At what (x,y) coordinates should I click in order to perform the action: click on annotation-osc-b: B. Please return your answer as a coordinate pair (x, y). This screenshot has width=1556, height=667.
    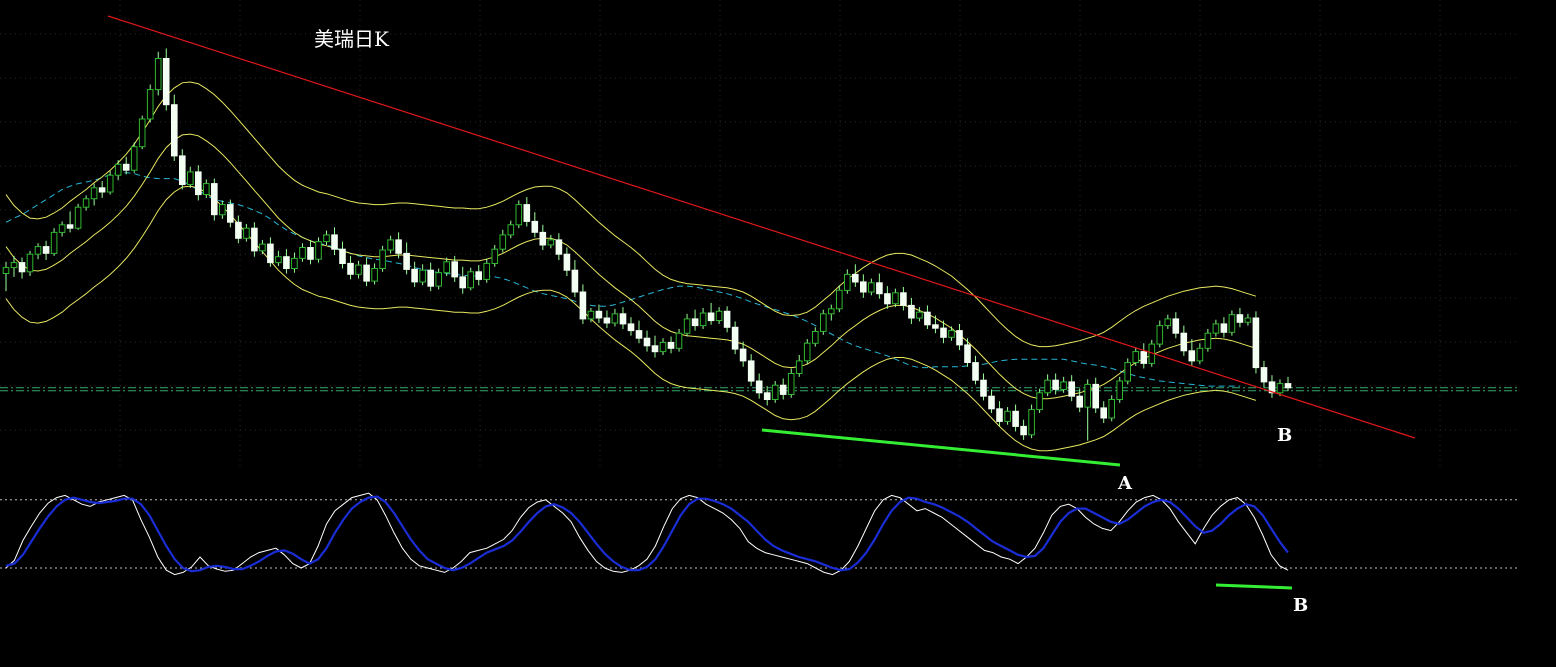
    Looking at the image, I should click on (1300, 605).